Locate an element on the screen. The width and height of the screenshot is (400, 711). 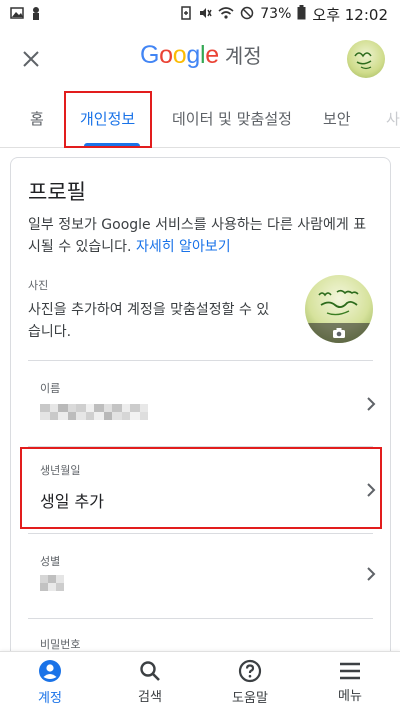
nav-search: 검색 is located at coordinates (150, 681).